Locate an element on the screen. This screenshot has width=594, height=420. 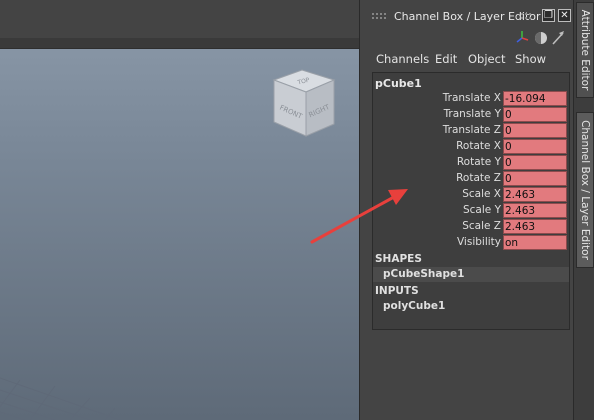
attr-label: Scale Z is located at coordinates (481, 226).